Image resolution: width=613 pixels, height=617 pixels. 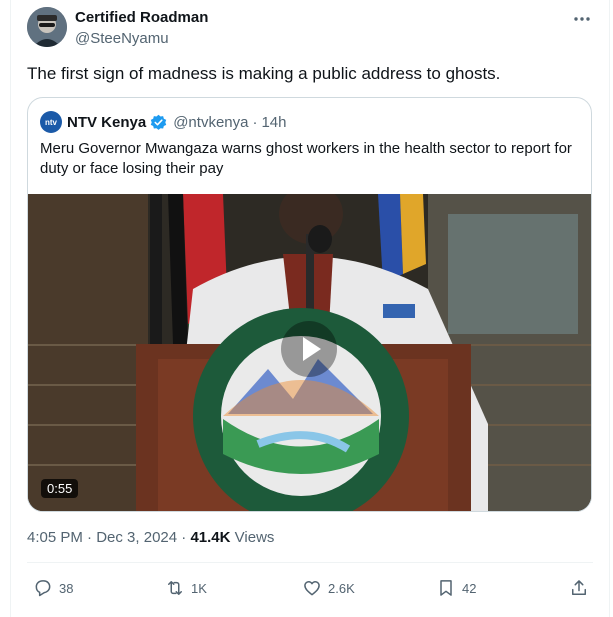 I want to click on bookmark-icon, so click(x=446, y=588).